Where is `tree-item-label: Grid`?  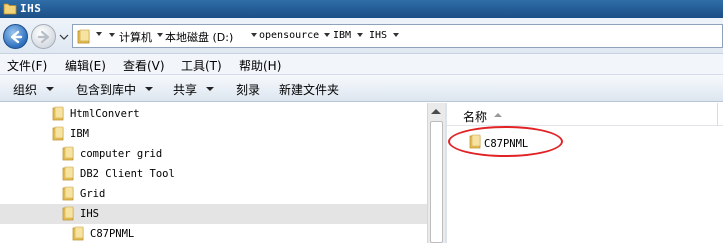 tree-item-label: Grid is located at coordinates (93, 194).